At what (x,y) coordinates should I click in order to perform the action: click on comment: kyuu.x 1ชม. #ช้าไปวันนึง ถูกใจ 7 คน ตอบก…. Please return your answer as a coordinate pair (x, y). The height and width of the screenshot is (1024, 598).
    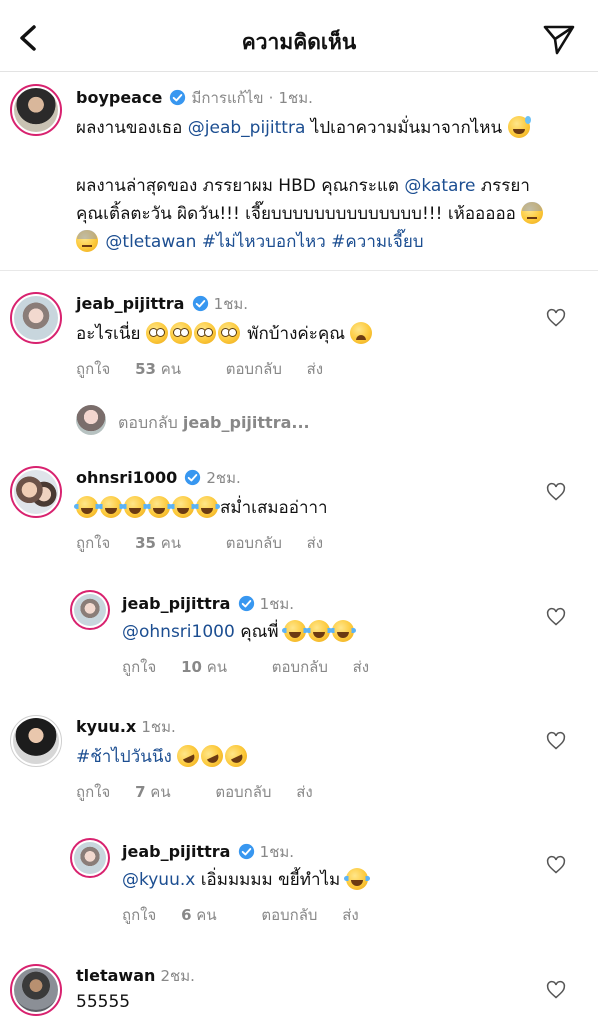
    Looking at the image, I should click on (299, 763).